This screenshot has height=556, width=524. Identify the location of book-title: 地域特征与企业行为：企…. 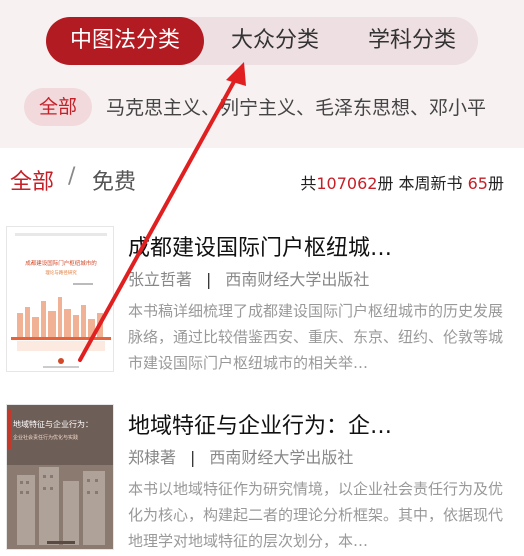
(318, 424).